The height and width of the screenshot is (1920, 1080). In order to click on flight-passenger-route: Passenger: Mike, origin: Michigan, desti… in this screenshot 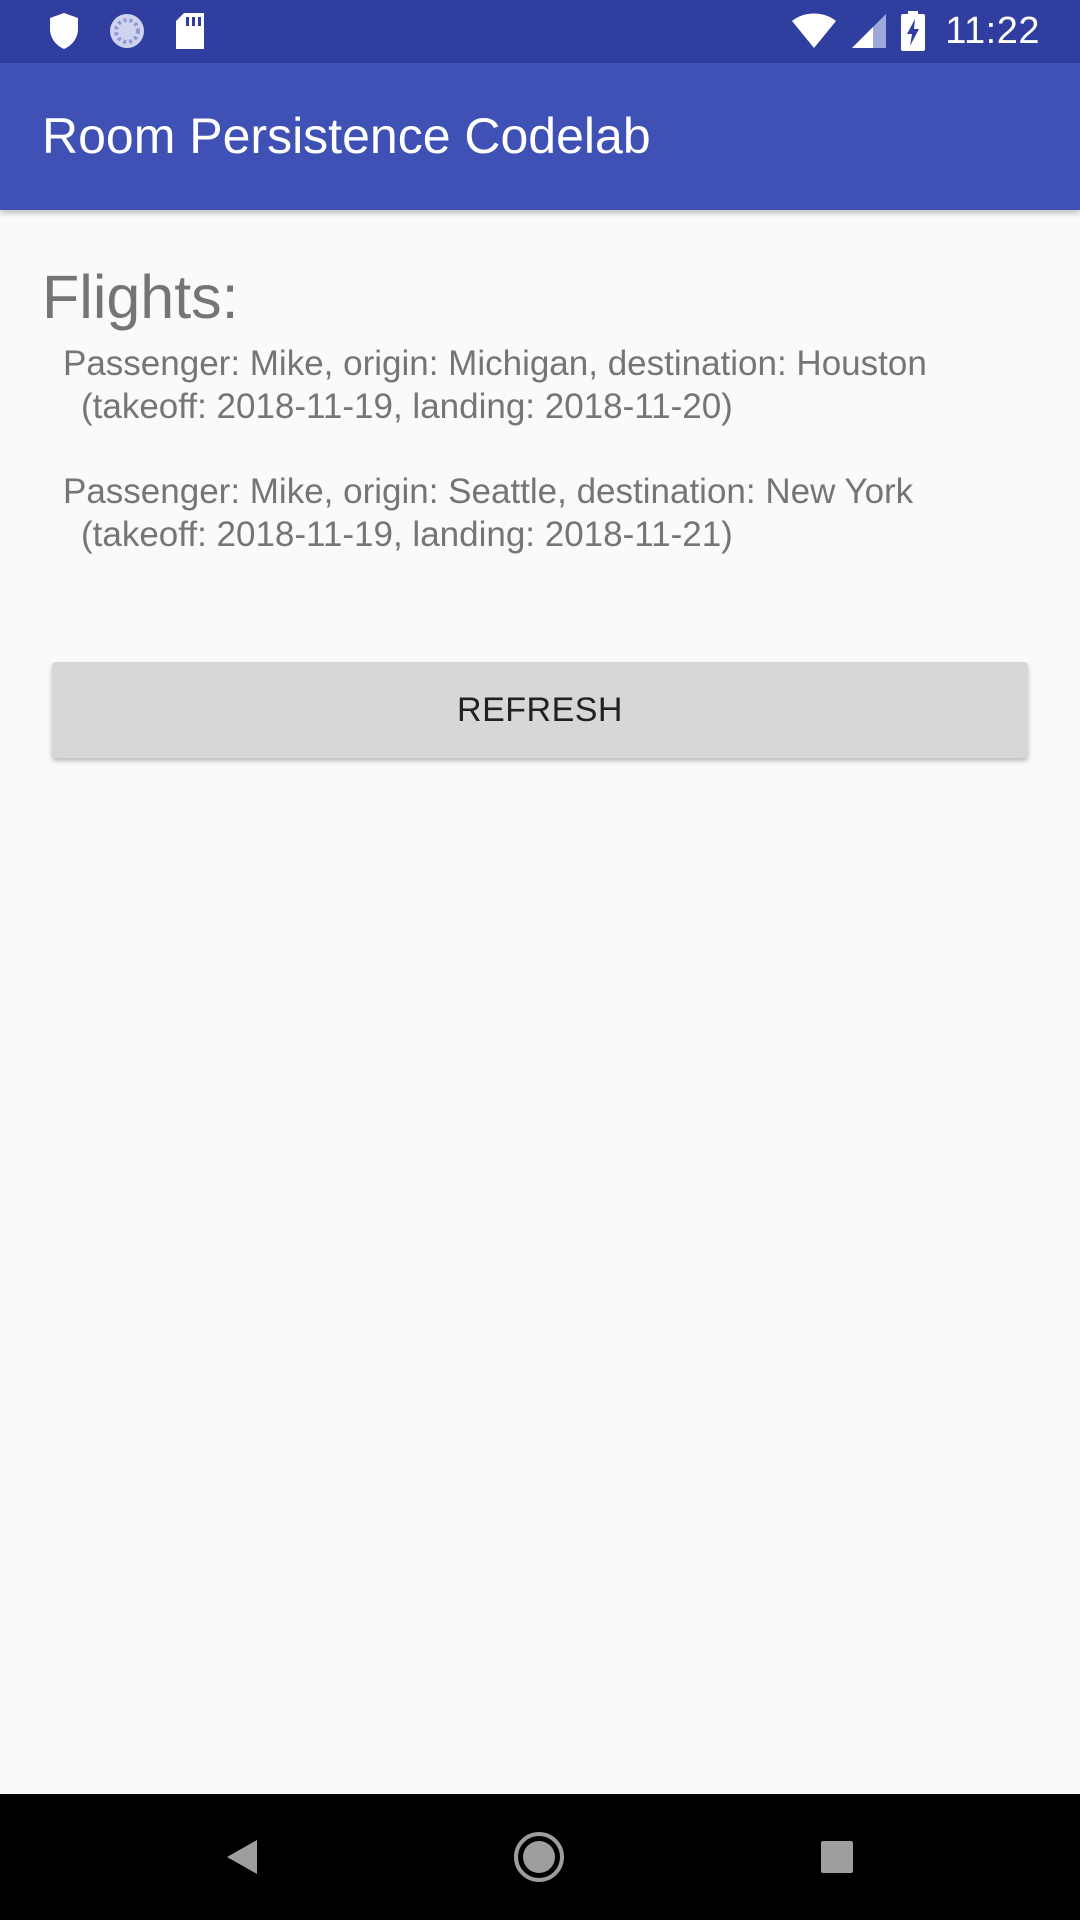, I will do `click(495, 363)`.